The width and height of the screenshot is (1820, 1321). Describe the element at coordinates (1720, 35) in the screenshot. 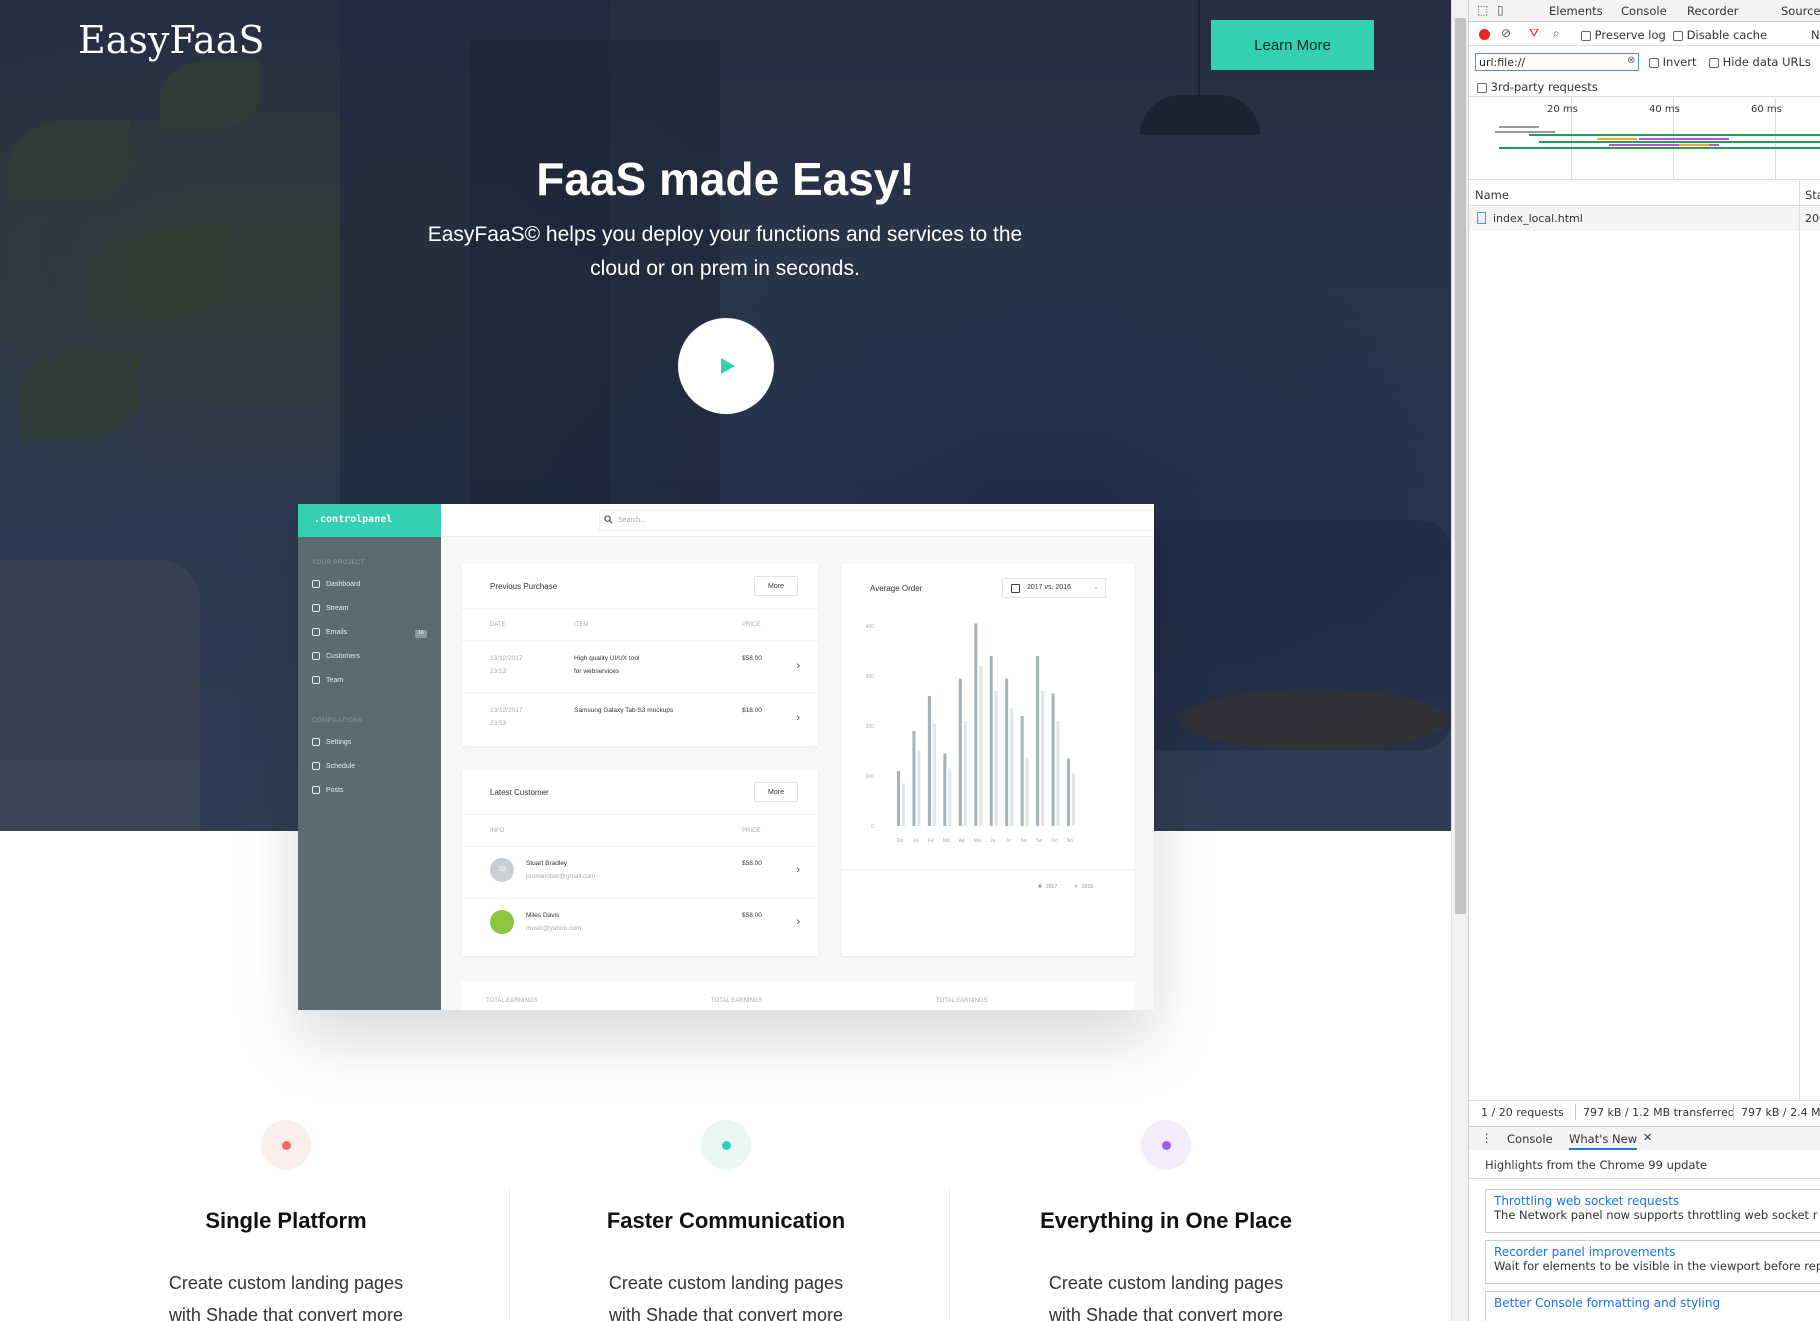

I see `disable-cache-checkbox: Disable cache` at that location.